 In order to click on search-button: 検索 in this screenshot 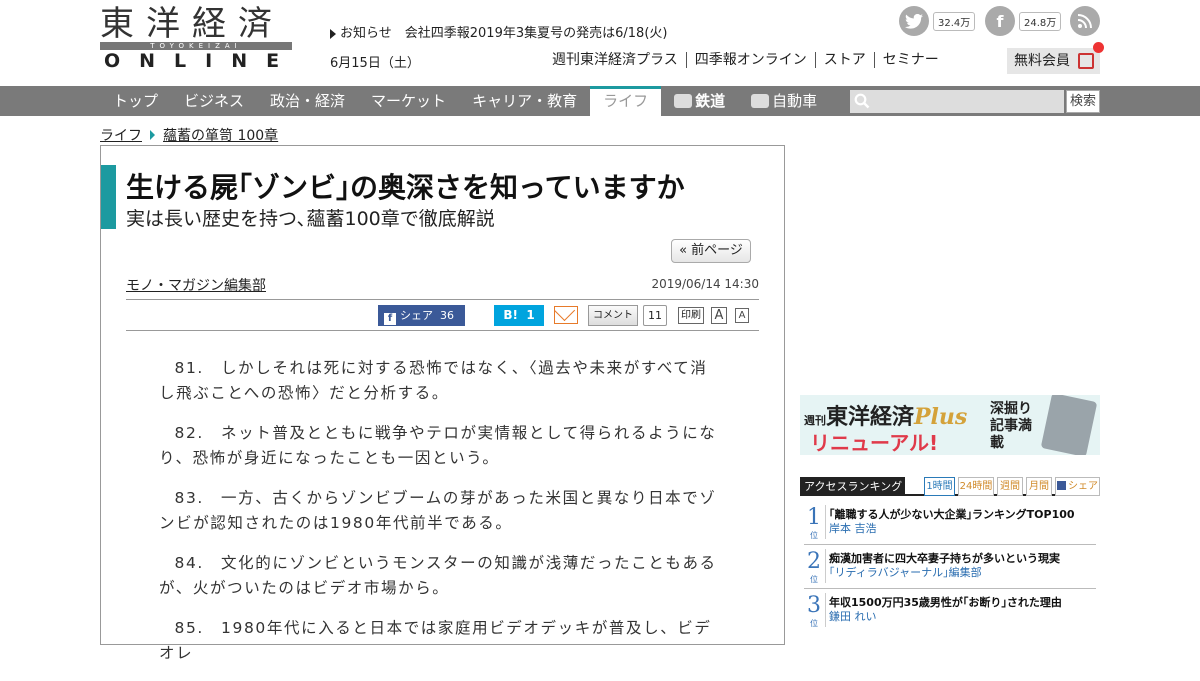, I will do `click(1083, 101)`.